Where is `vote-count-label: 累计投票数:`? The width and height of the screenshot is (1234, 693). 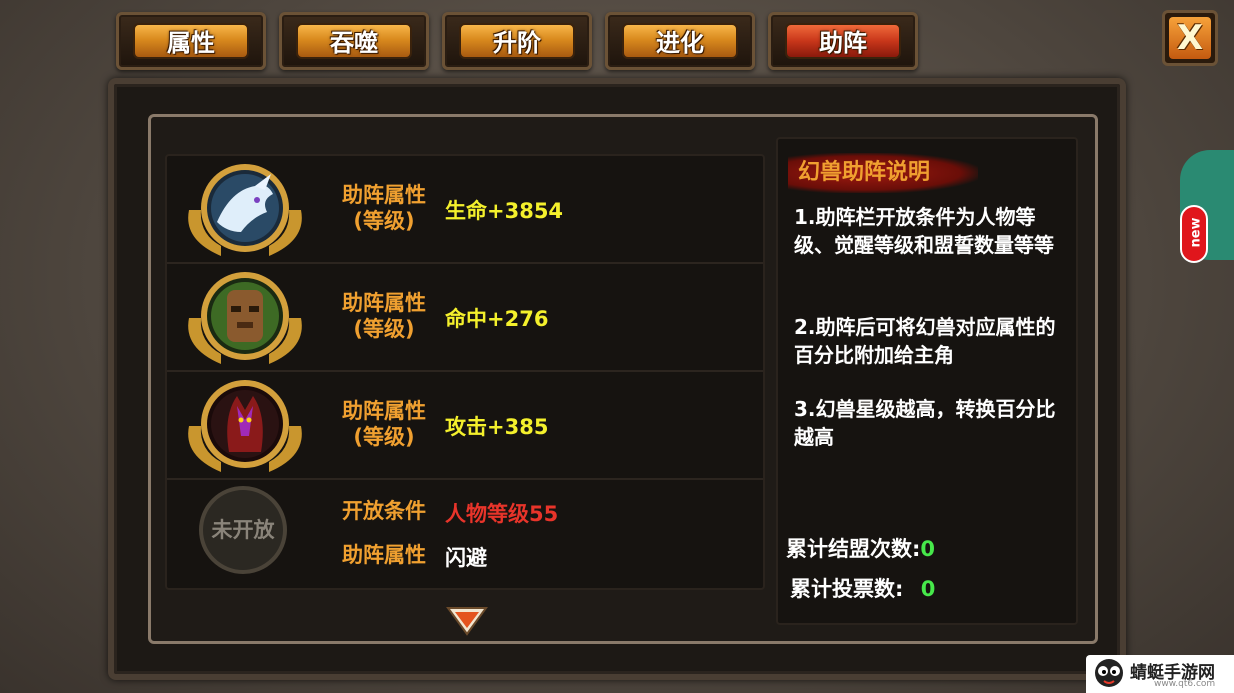 vote-count-label: 累计投票数: is located at coordinates (847, 589).